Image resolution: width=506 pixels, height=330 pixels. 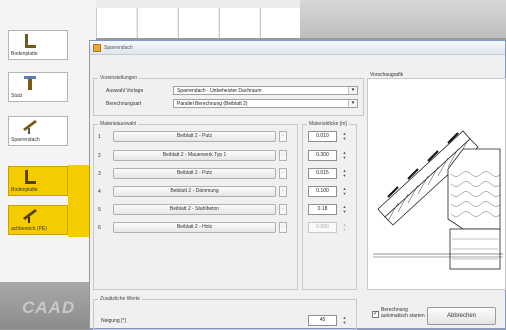 What do you see at coordinates (265, 103) in the screenshot?
I see `calc-method-select: Parallel Berechnung (Beiblatt 2) ▾` at bounding box center [265, 103].